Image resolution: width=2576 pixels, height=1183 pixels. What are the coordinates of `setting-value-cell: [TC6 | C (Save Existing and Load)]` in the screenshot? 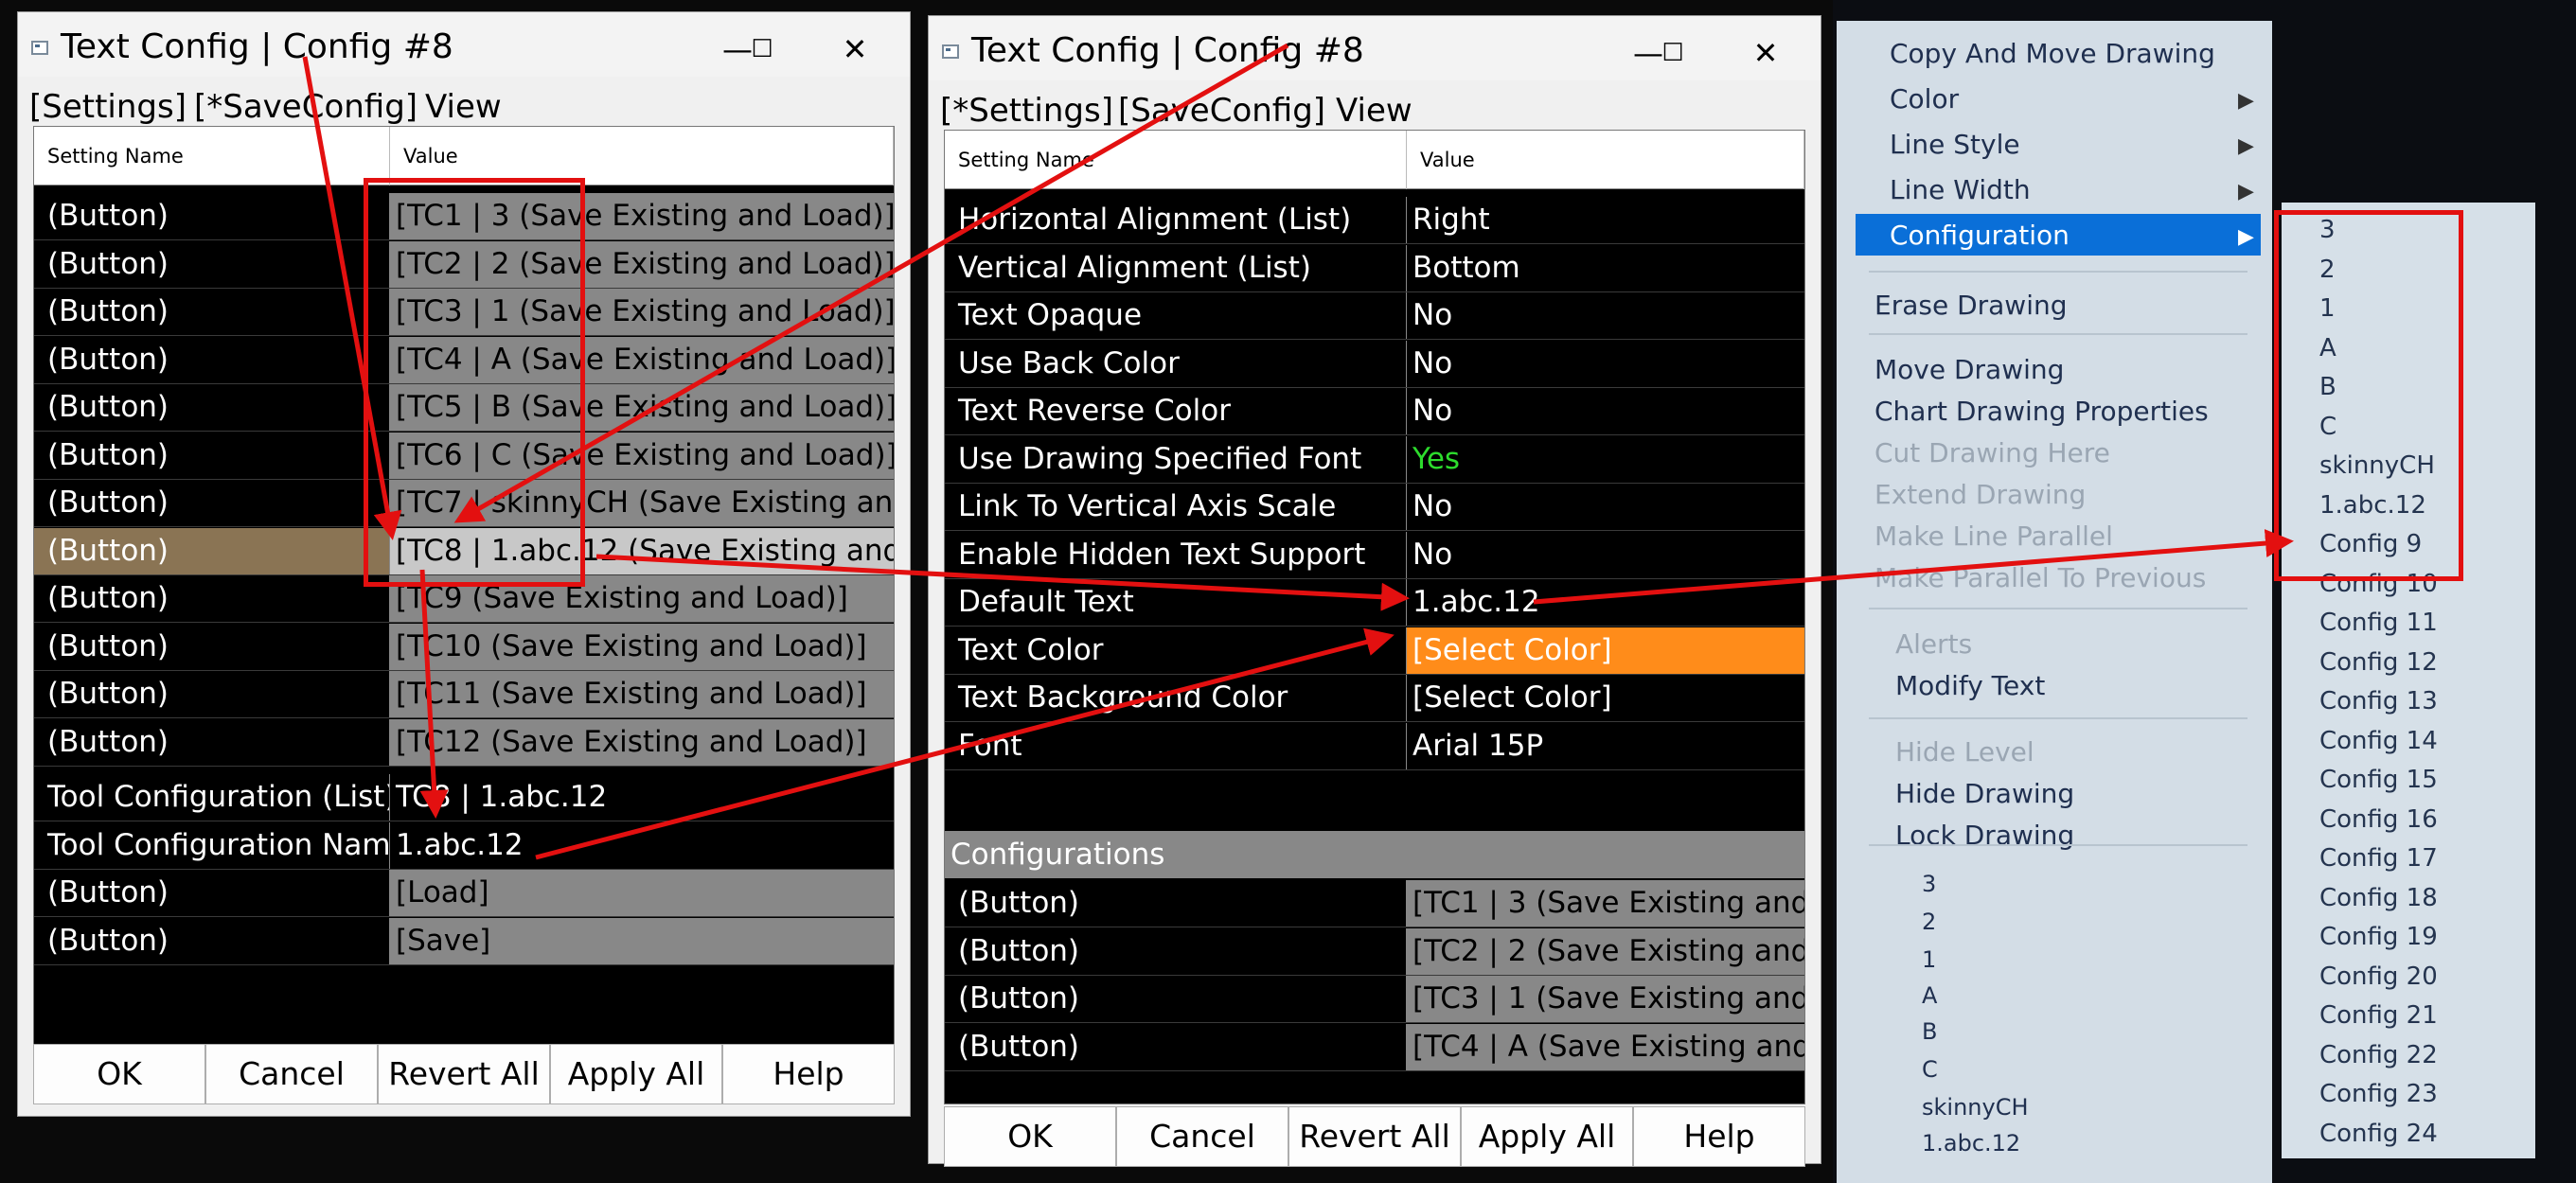 It's located at (642, 456).